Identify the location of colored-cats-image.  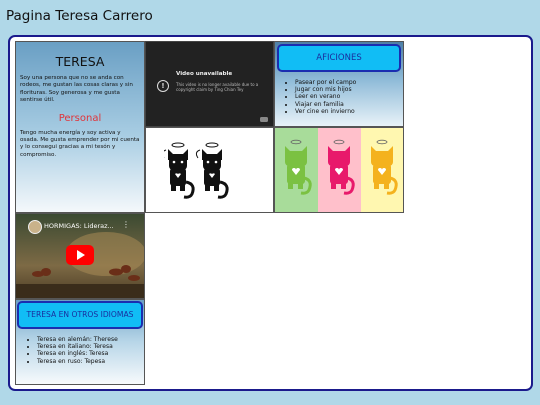
(339, 170).